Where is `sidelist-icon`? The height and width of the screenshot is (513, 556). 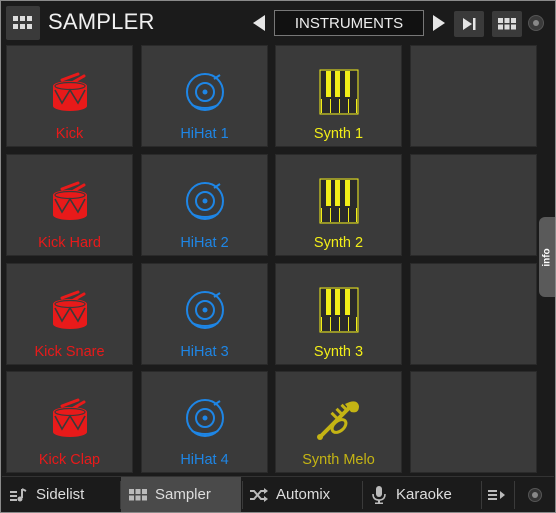
sidelist-icon is located at coordinates (19, 495).